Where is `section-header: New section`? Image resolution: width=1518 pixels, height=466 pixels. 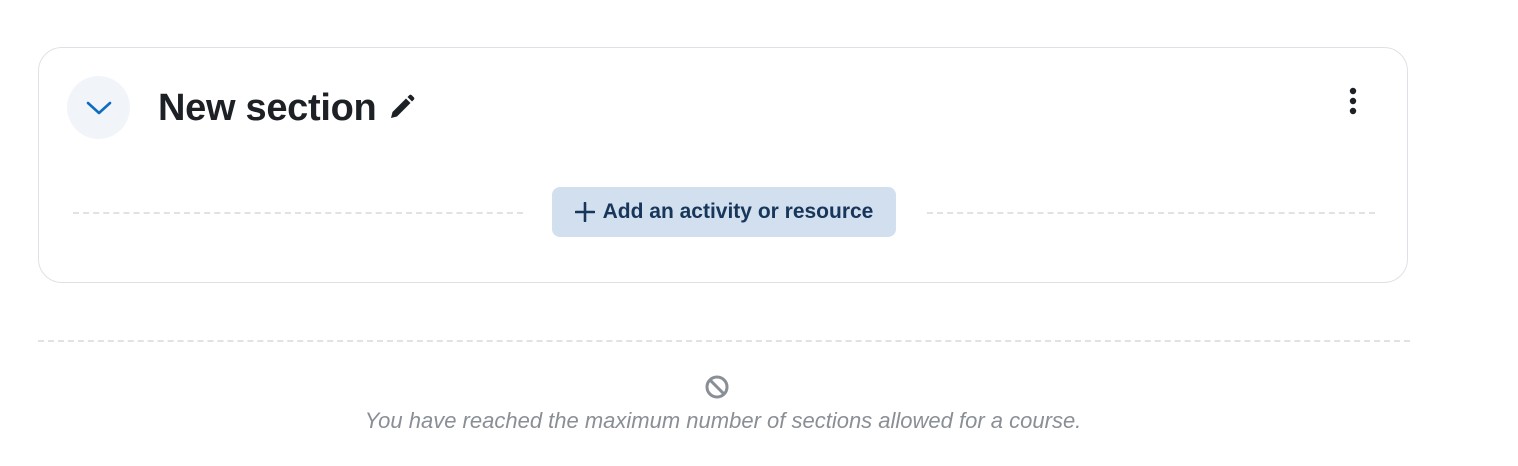 section-header: New section is located at coordinates (287, 108).